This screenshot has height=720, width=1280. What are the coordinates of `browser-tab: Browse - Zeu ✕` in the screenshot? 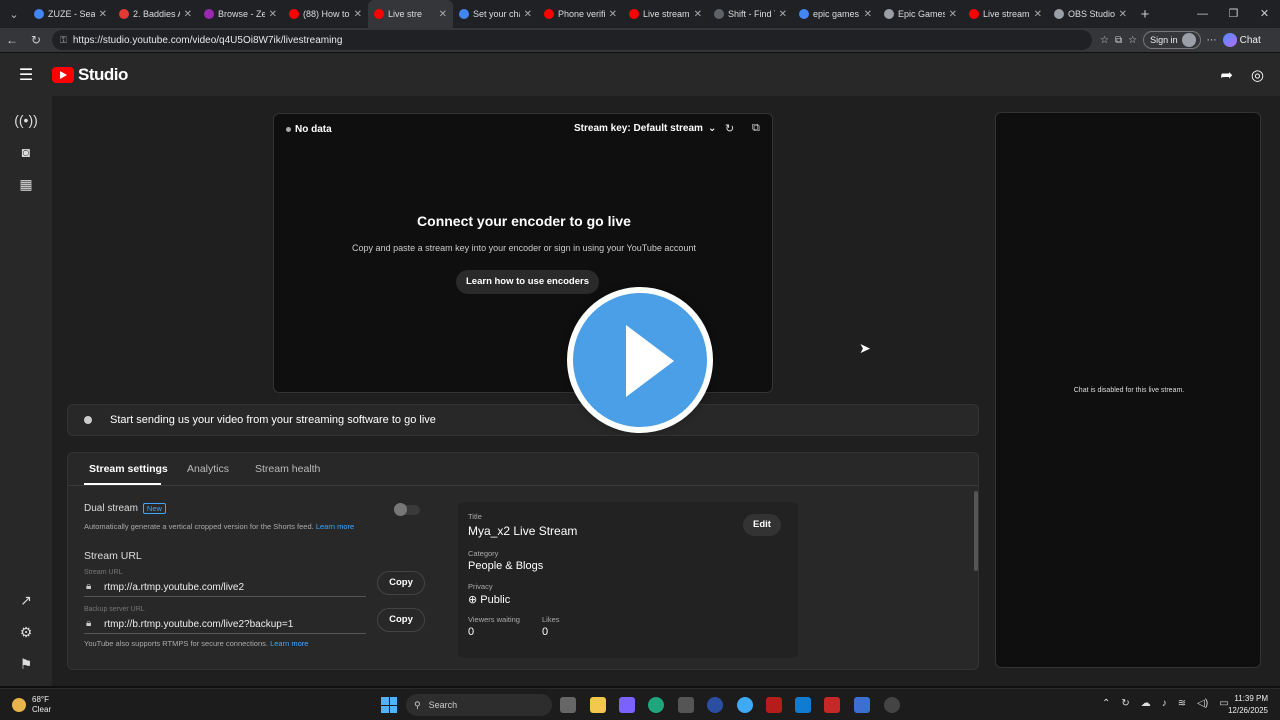 It's located at (240, 14).